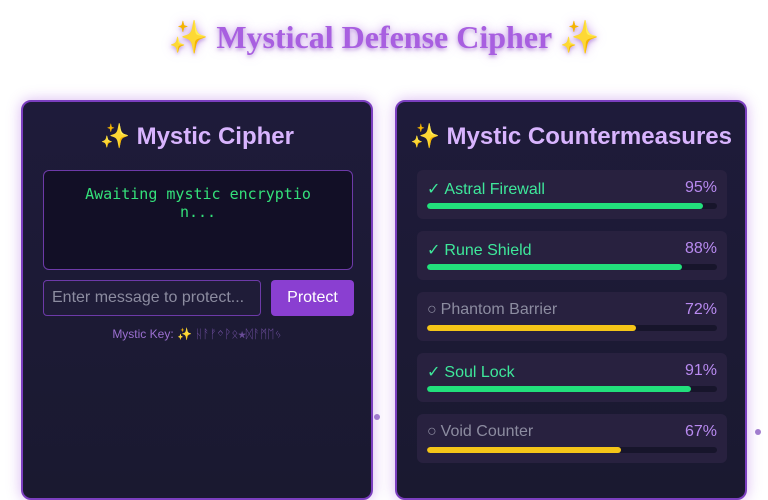  Describe the element at coordinates (572, 316) in the screenshot. I see `countermeasure-item: ○ Phantom Barrier 72%` at that location.